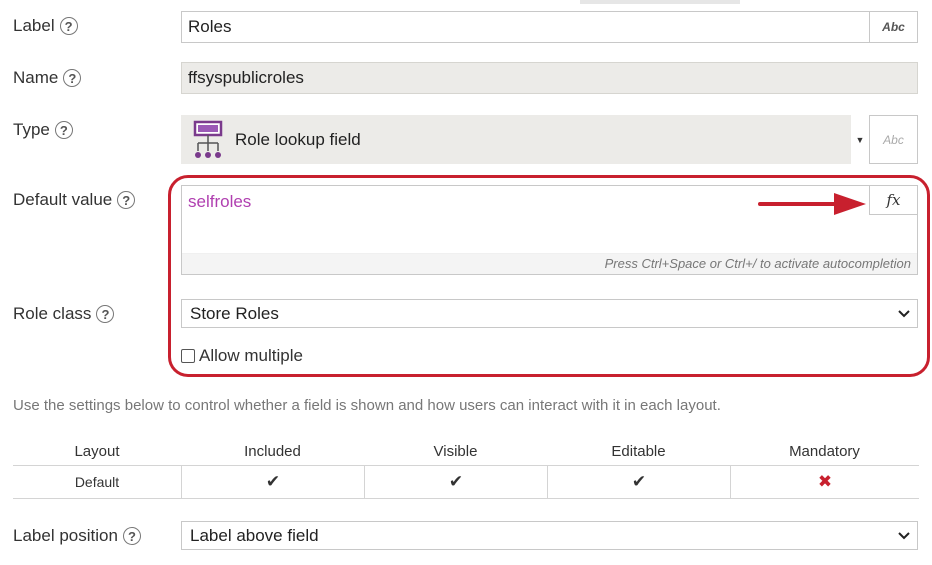  I want to click on label-input: Roles, so click(525, 27).